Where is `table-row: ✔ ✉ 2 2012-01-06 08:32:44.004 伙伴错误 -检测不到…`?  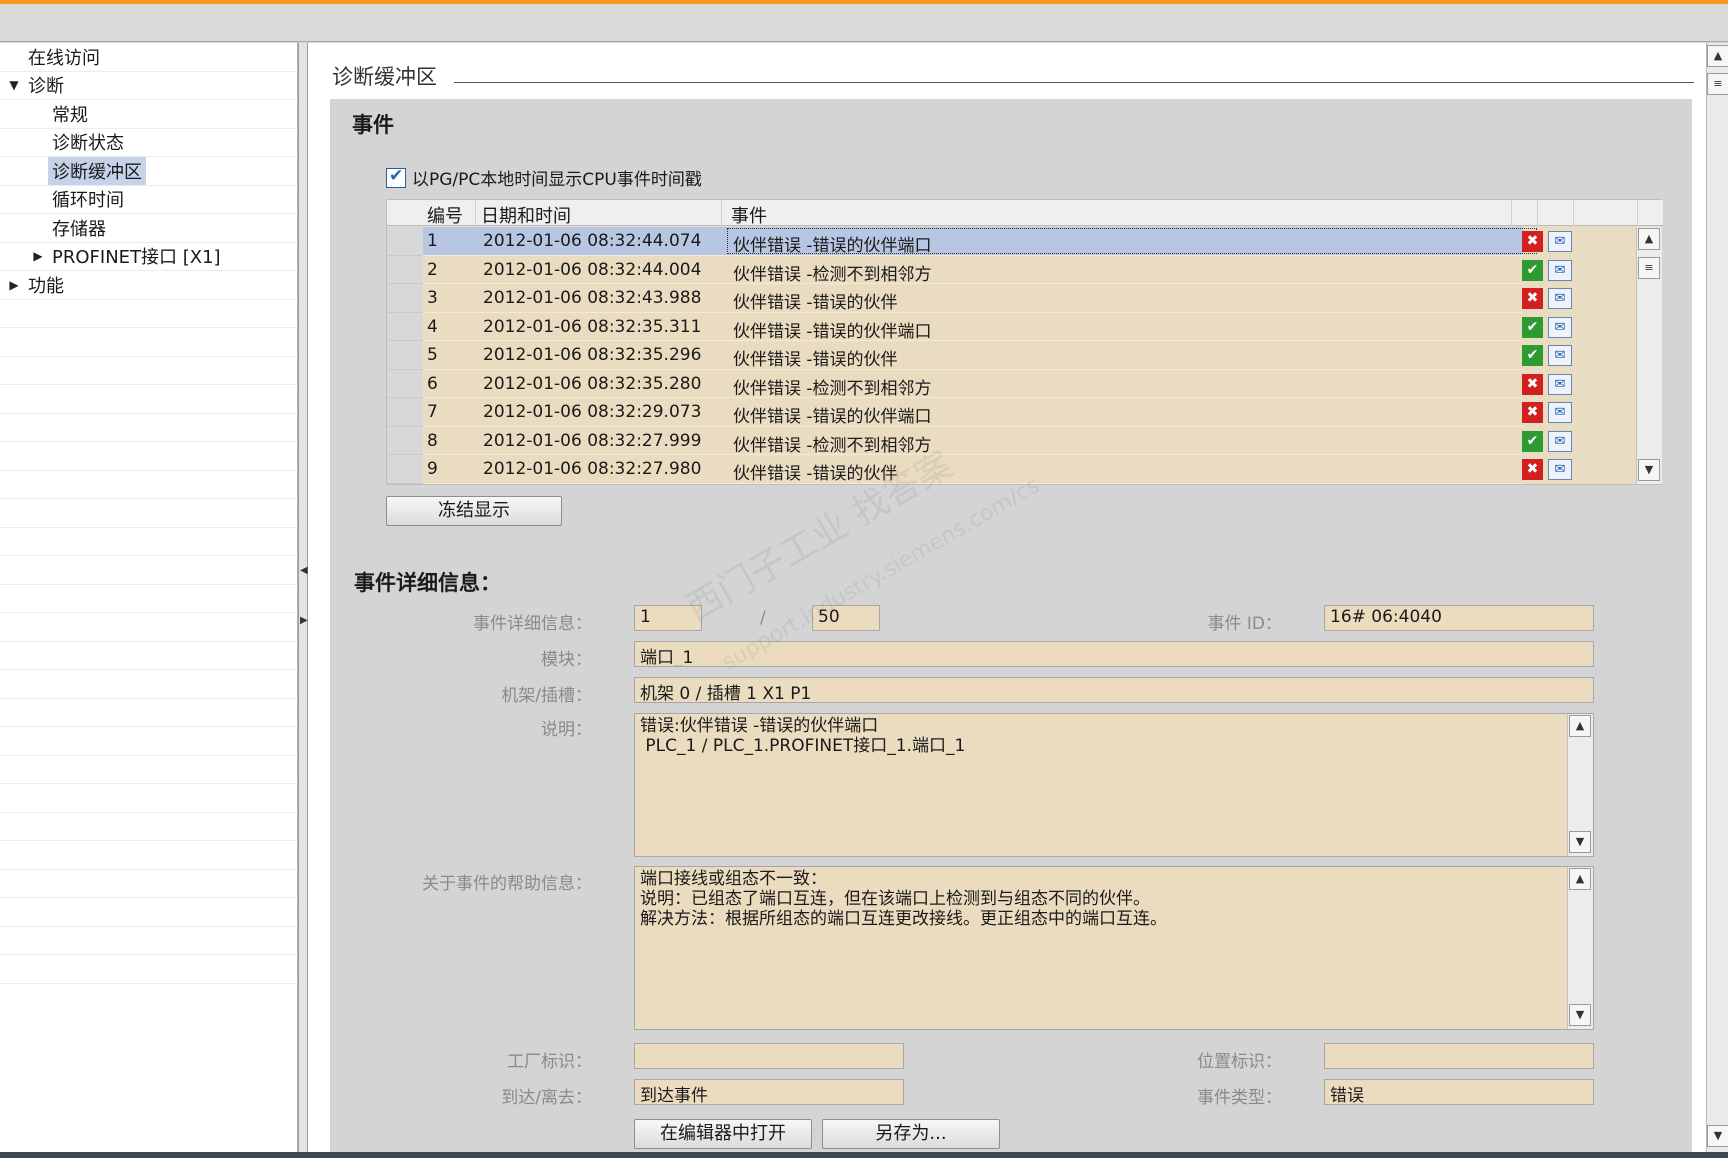
table-row: ✔ ✉ 2 2012-01-06 08:32:44.004 伙伴错误 -检测不到… is located at coordinates (1025, 270).